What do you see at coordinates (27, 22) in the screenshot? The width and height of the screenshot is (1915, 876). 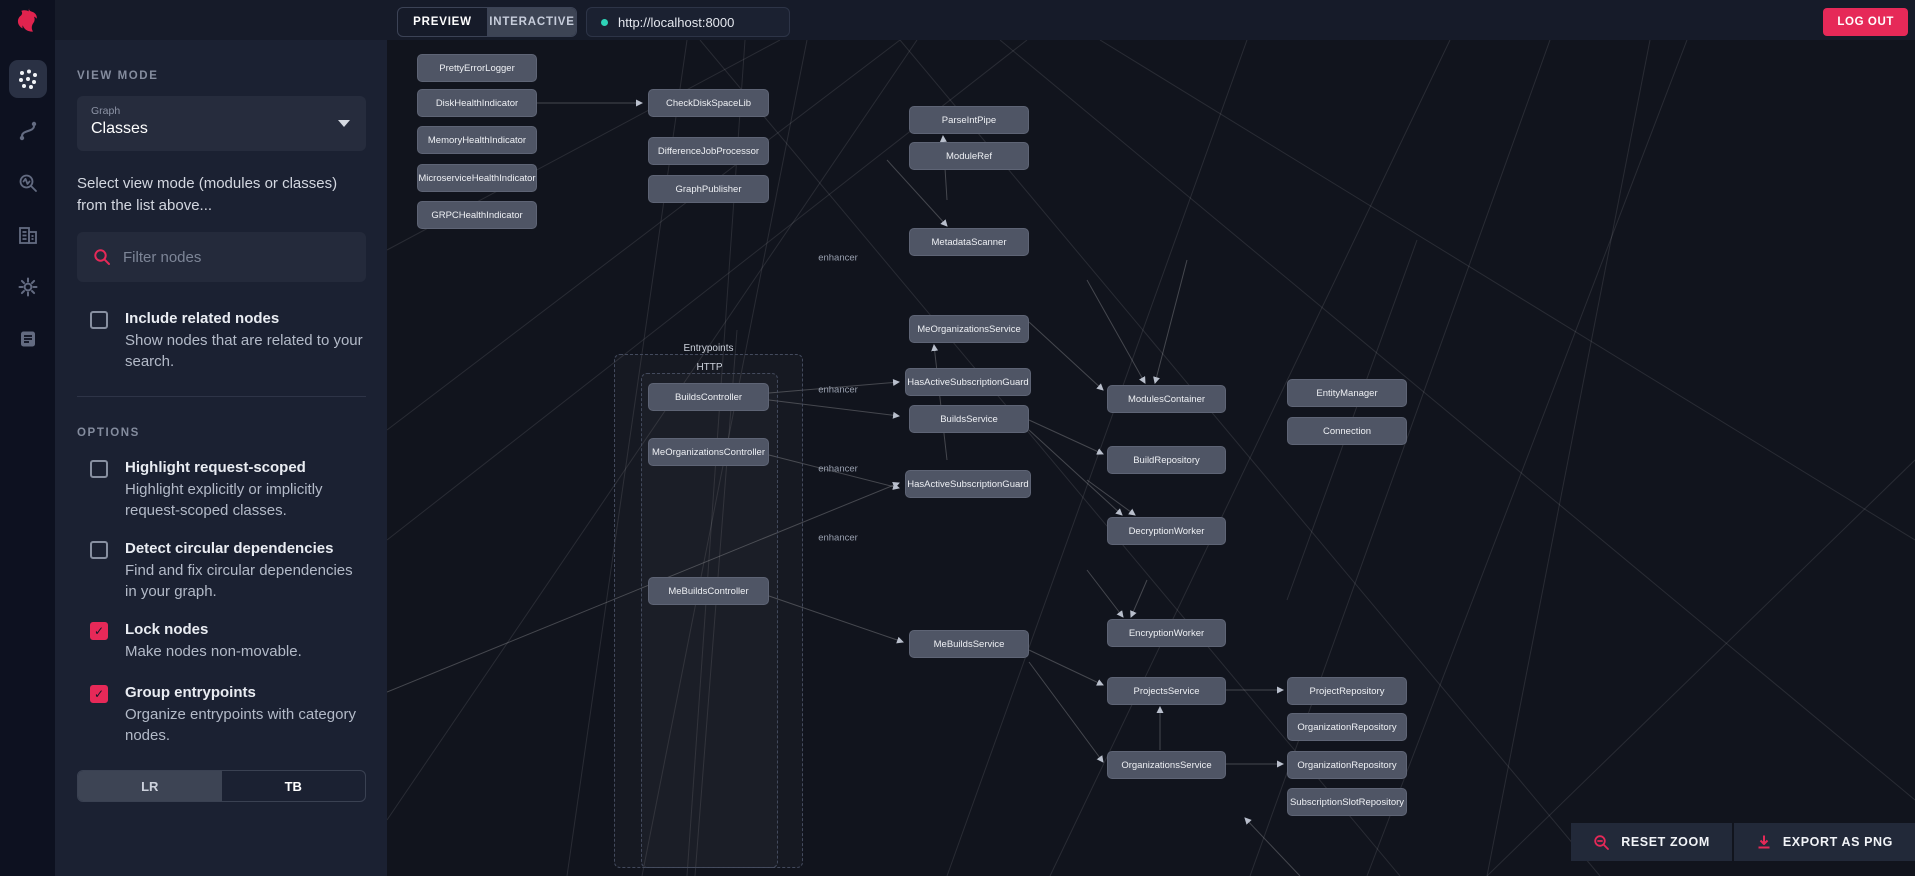 I see `nestjs-logo-icon` at bounding box center [27, 22].